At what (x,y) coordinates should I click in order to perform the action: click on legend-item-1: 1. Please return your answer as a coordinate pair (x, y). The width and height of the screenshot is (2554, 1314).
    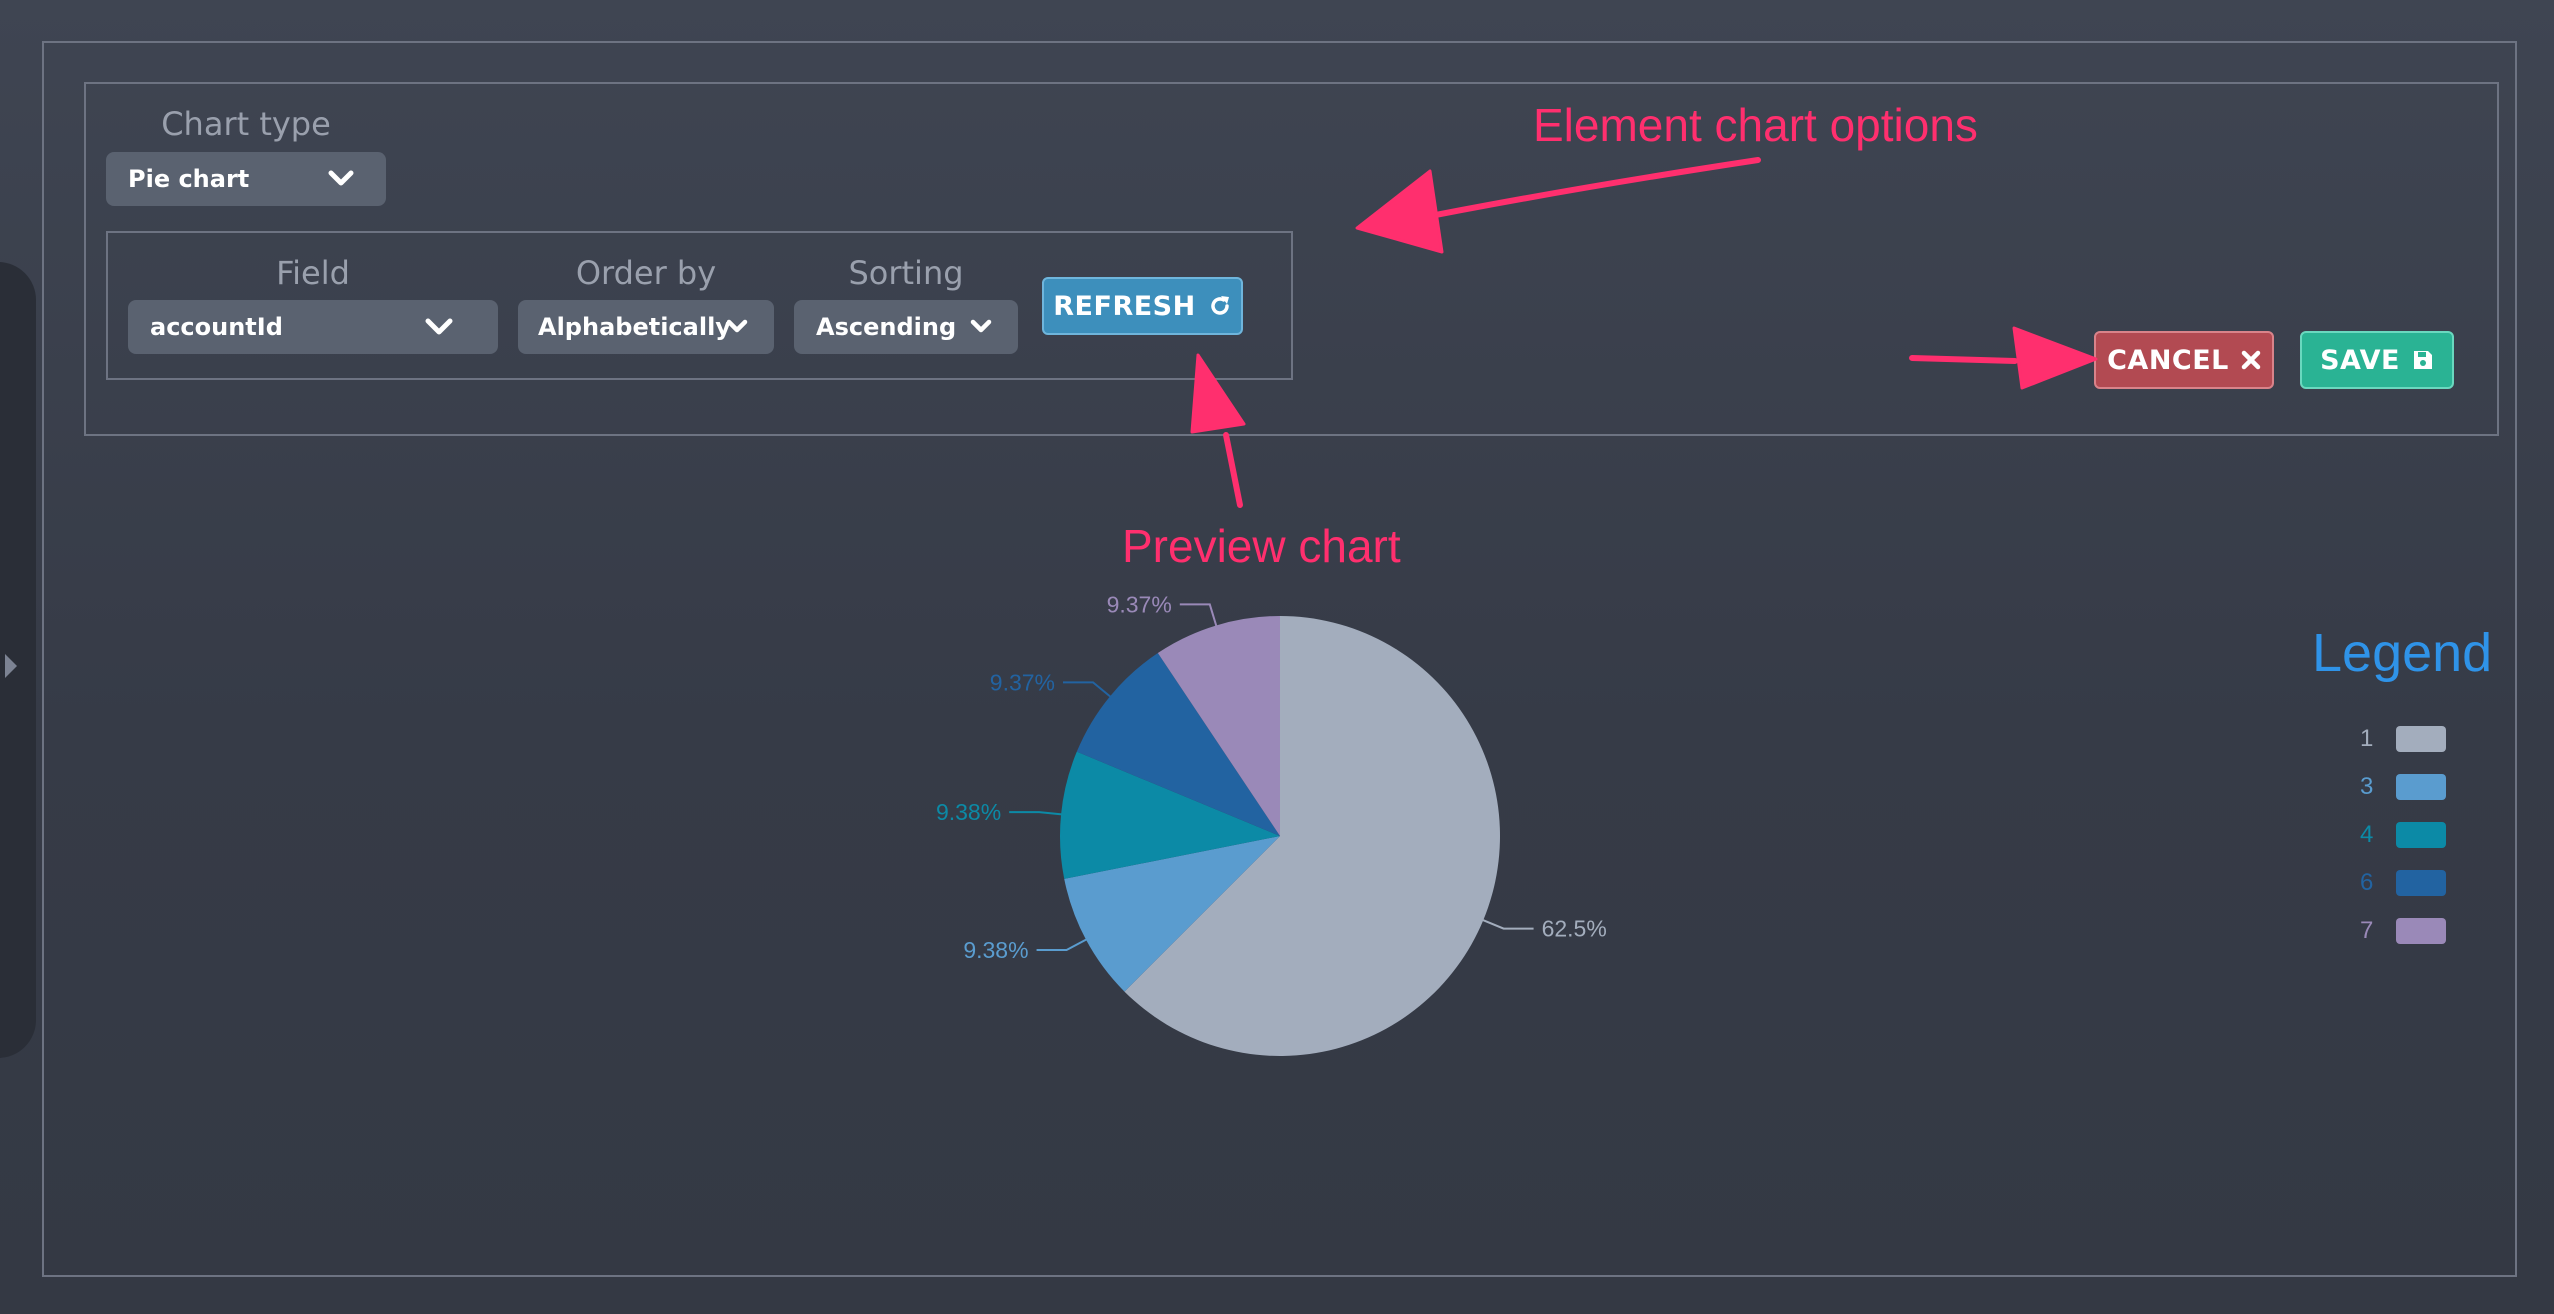
    Looking at the image, I should click on (2410, 739).